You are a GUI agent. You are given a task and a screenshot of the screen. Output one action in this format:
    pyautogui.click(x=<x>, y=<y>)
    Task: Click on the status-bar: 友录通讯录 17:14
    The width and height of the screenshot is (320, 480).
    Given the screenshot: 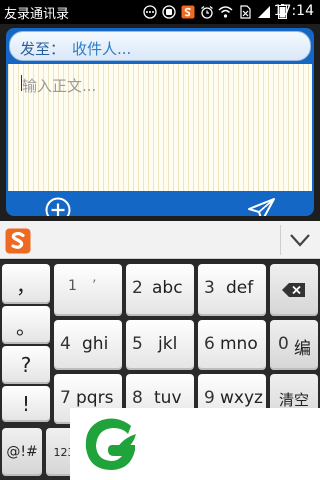 What is the action you would take?
    pyautogui.click(x=160, y=12)
    